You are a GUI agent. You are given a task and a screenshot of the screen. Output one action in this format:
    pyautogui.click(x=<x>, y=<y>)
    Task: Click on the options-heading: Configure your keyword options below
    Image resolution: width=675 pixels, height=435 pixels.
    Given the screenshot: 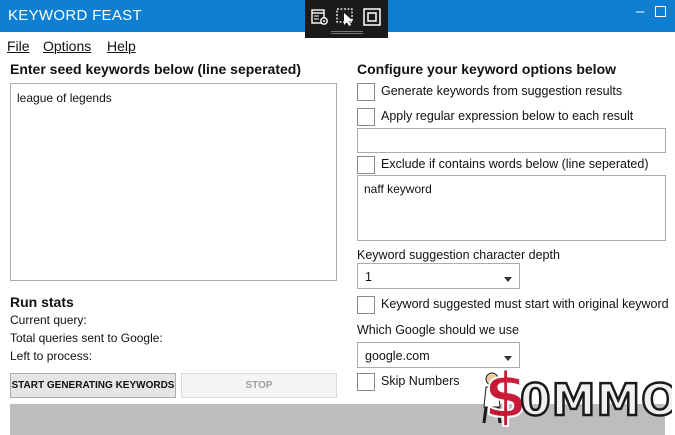 What is the action you would take?
    pyautogui.click(x=487, y=69)
    